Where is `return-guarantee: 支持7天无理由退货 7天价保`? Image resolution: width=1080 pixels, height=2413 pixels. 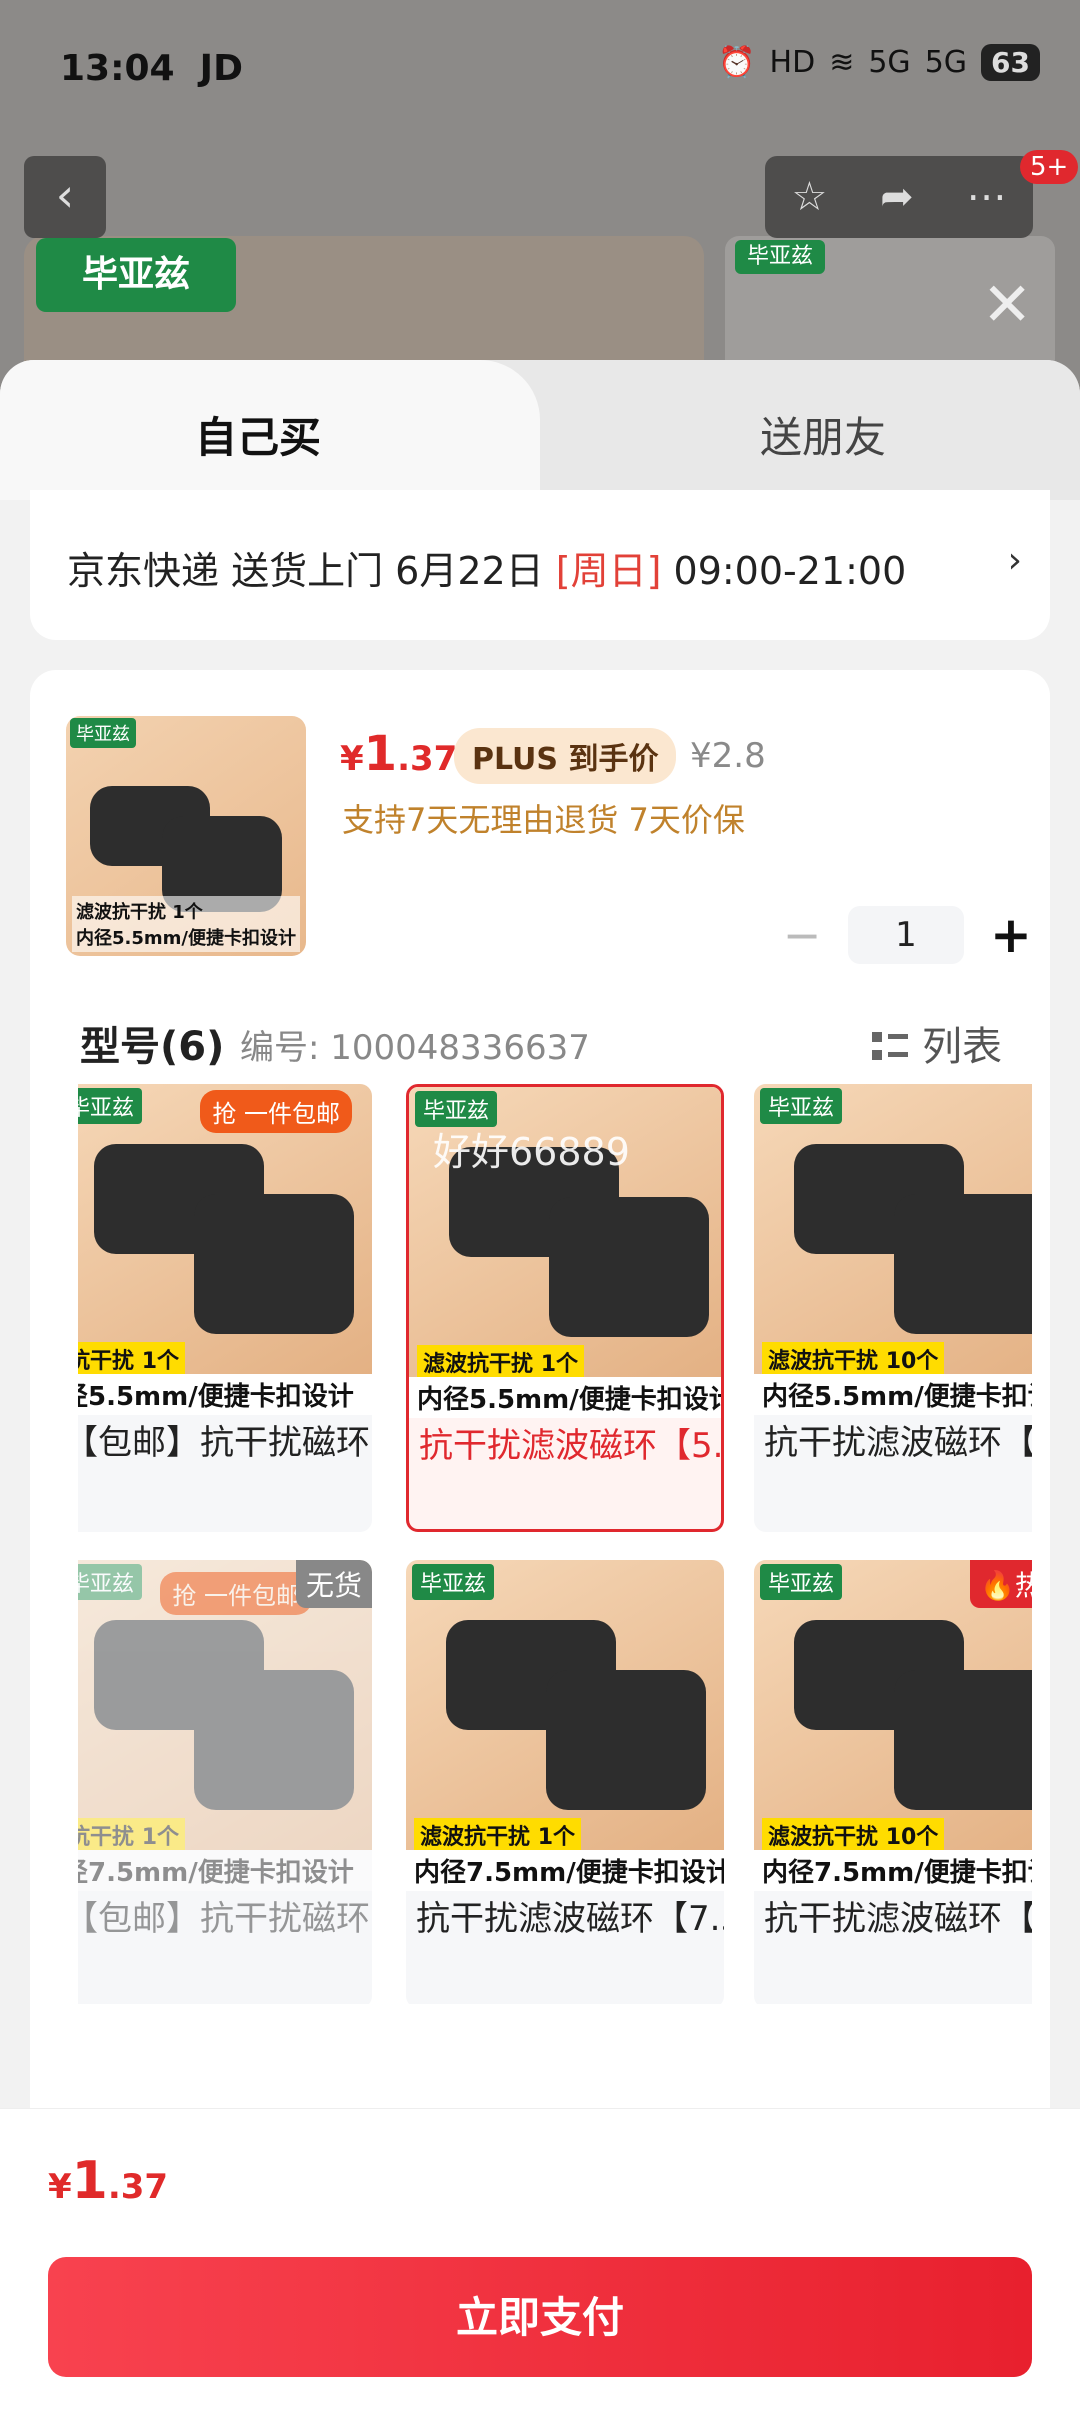 return-guarantee: 支持7天无理由退货 7天价保 is located at coordinates (543, 820).